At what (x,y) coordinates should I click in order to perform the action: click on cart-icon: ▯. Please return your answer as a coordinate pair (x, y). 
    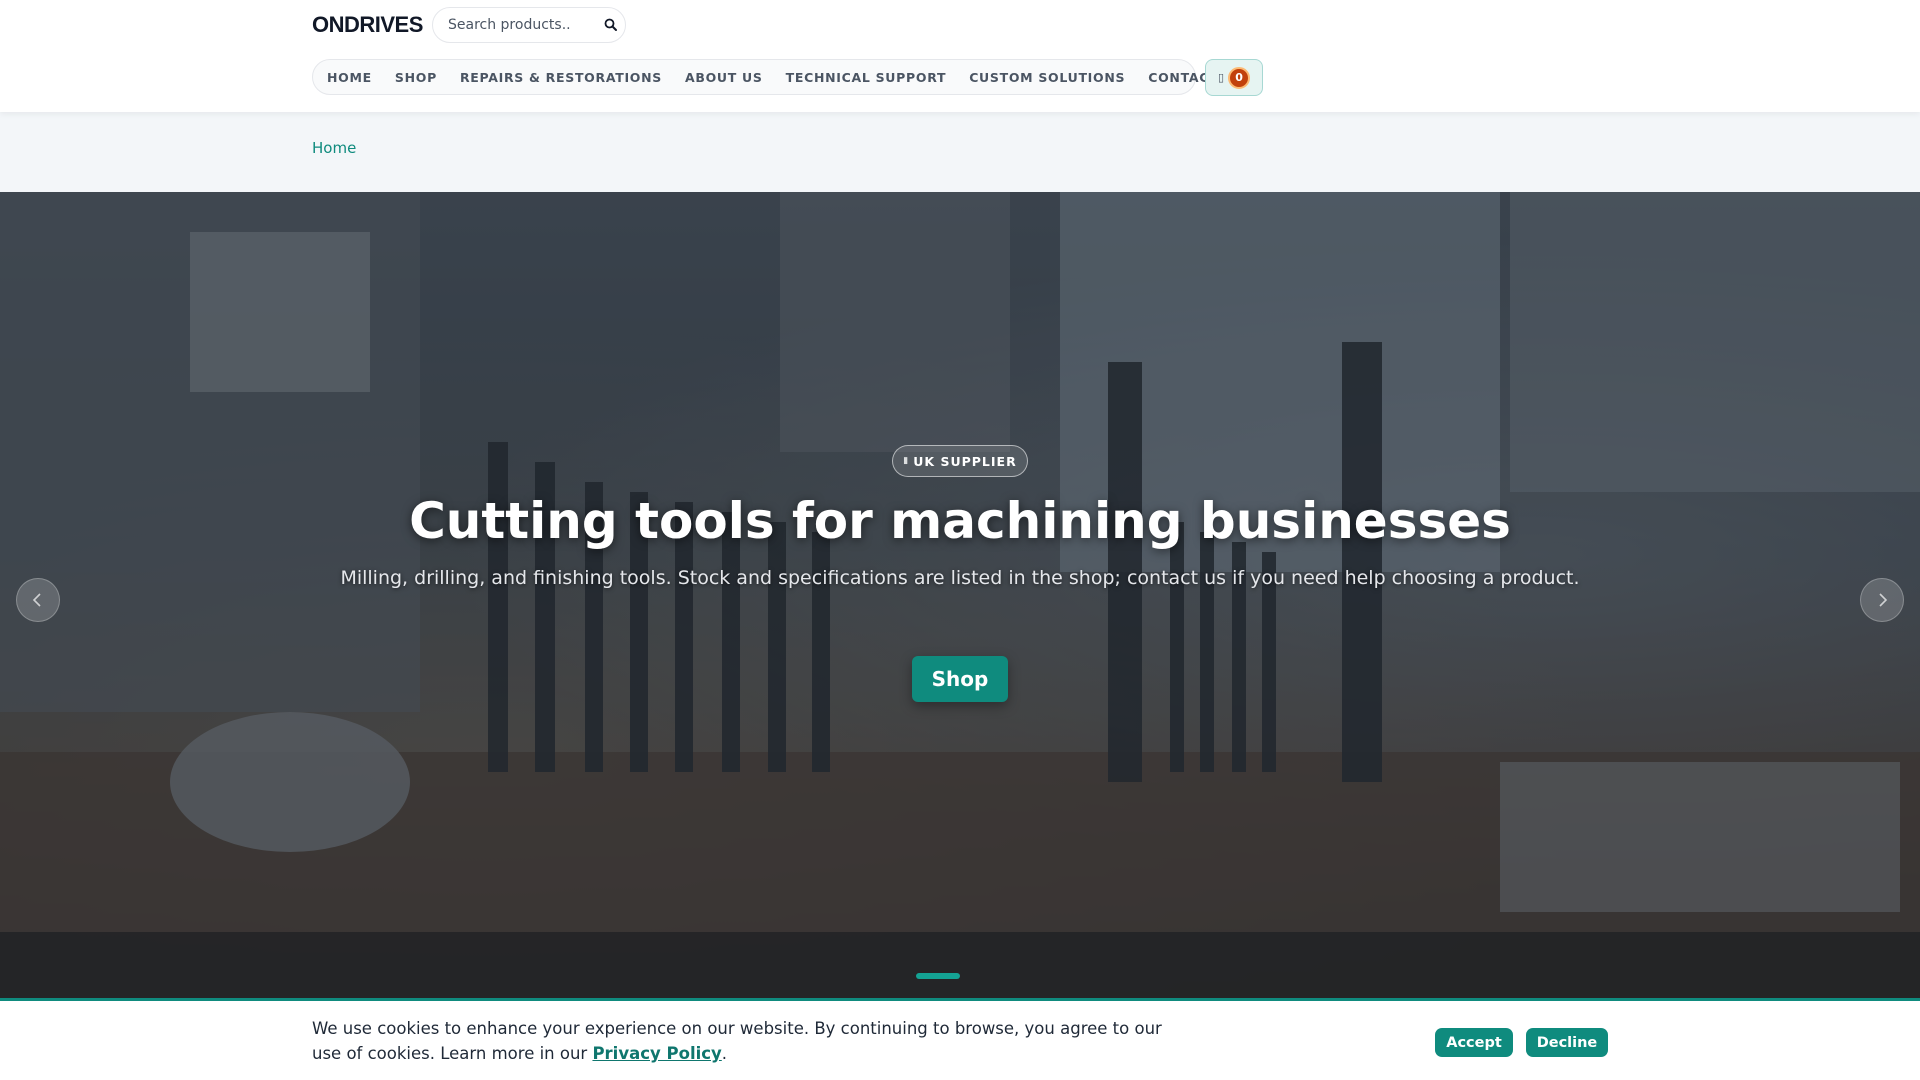
    Looking at the image, I should click on (1221, 77).